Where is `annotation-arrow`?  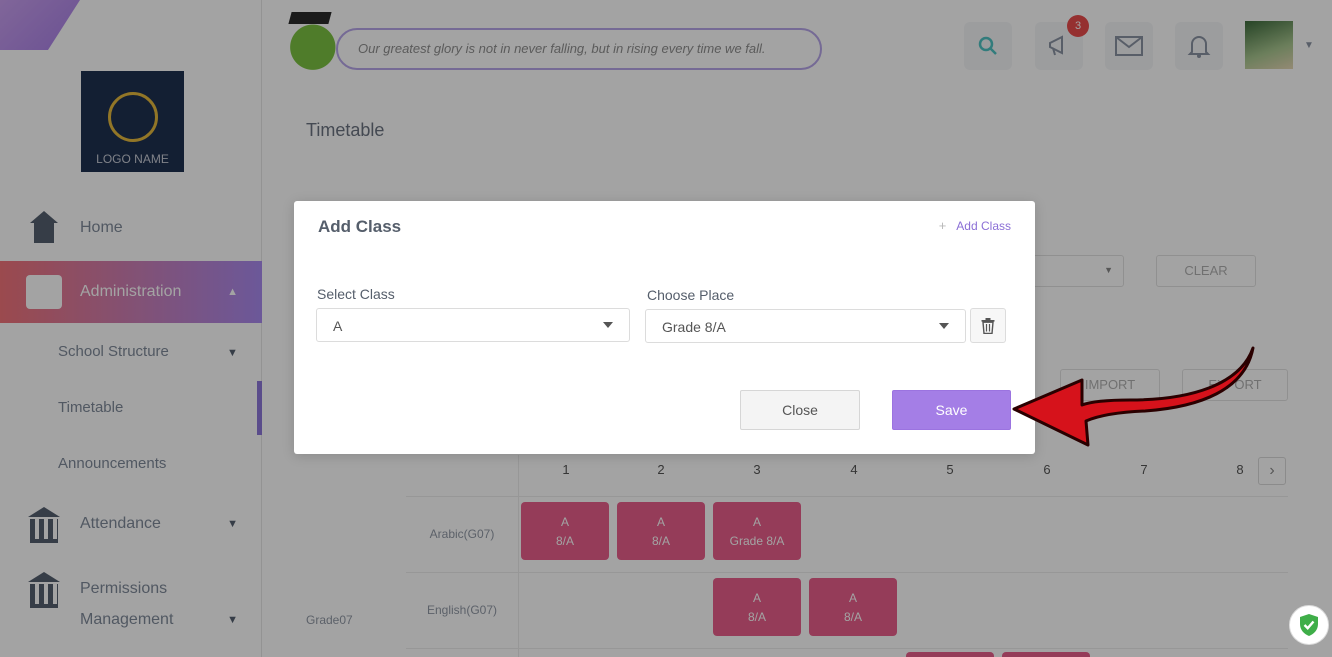 annotation-arrow is located at coordinates (1133, 396).